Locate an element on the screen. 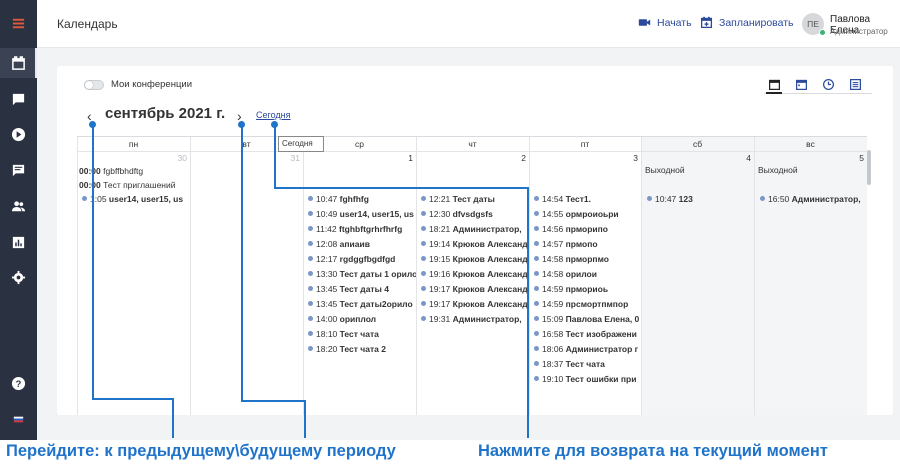  day-number: 2 is located at coordinates (517, 158).